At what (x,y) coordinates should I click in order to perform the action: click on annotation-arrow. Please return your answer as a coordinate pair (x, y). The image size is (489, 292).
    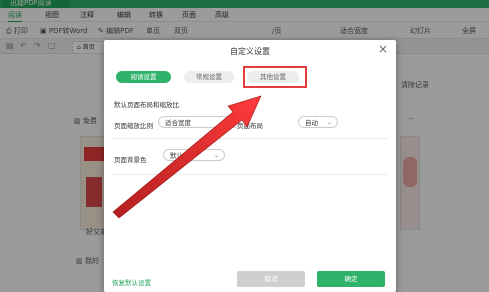
    Looking at the image, I should click on (187, 157).